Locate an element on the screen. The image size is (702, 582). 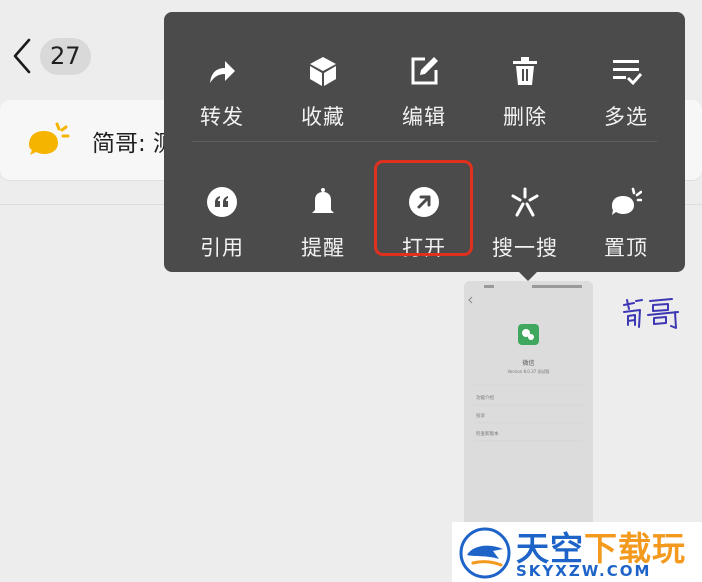
quote-icon is located at coordinates (222, 202).